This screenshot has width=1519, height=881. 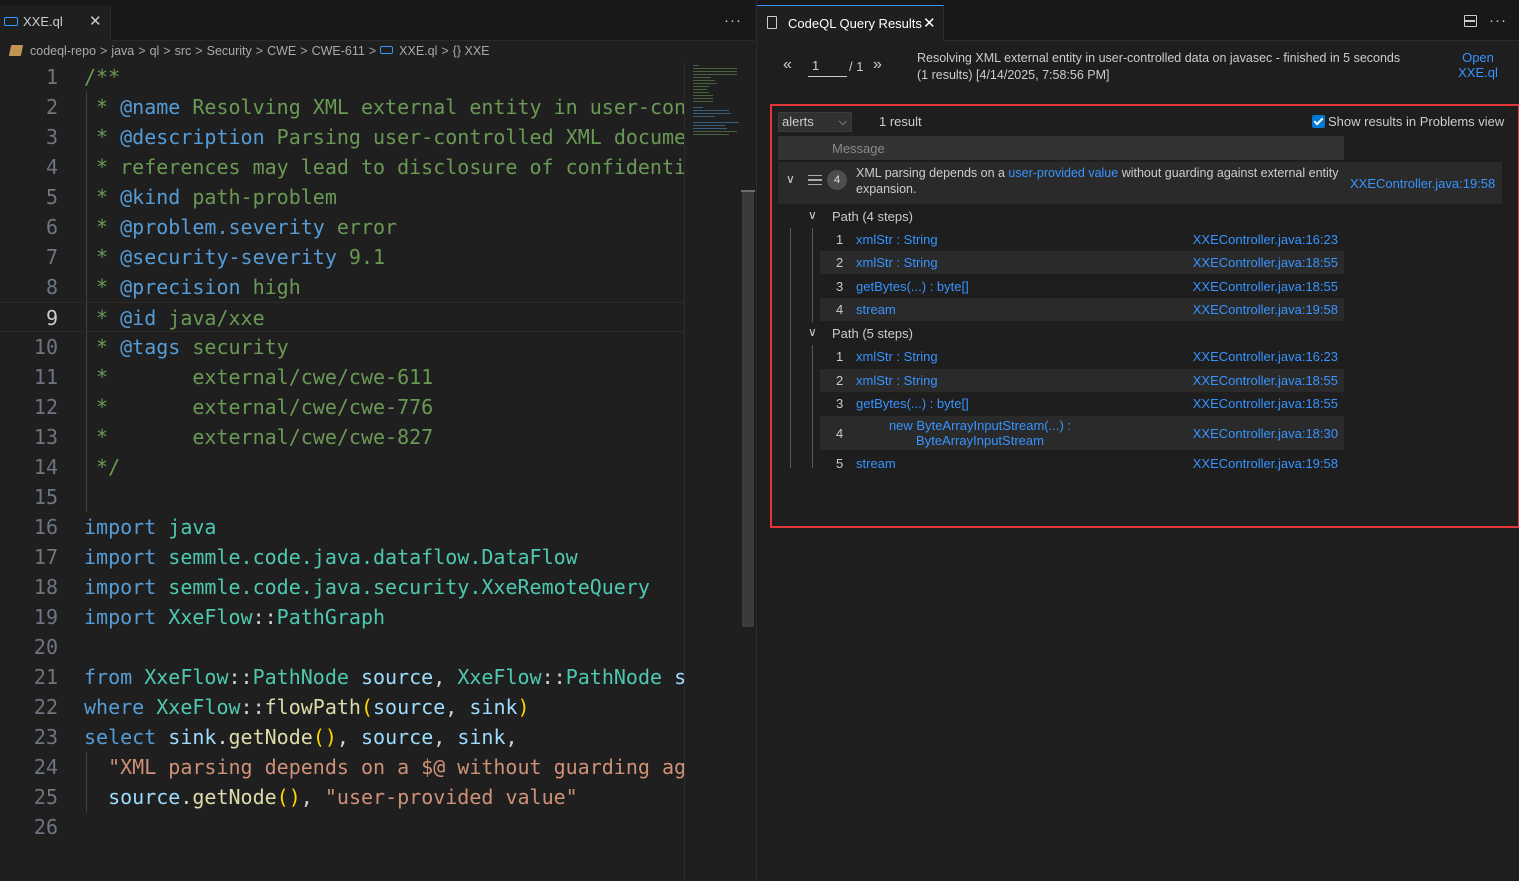 What do you see at coordinates (900, 121) in the screenshot?
I see `result-count: 1 result` at bounding box center [900, 121].